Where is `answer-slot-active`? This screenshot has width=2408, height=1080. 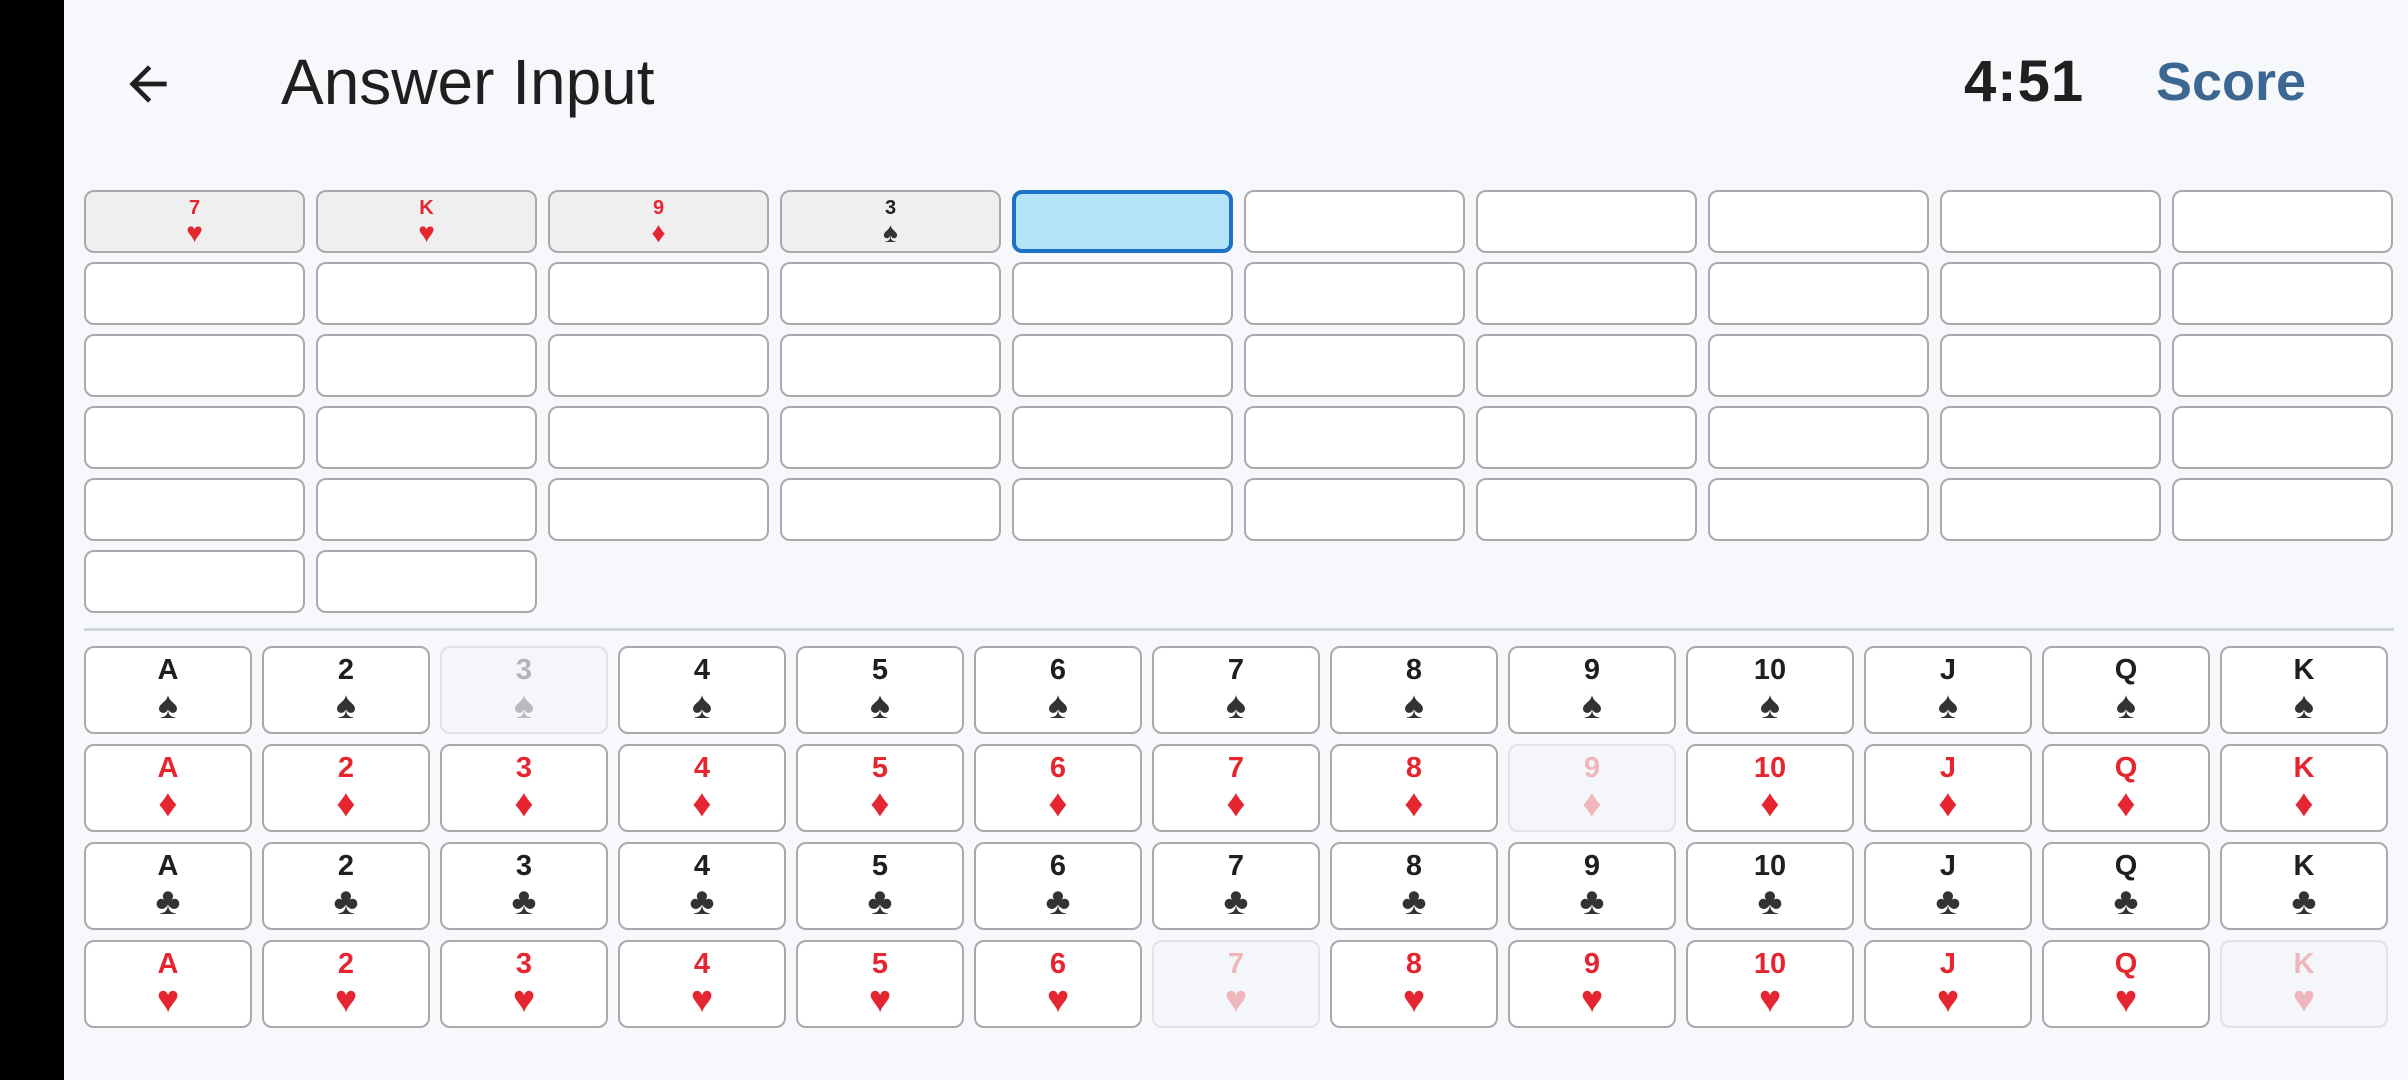
answer-slot-active is located at coordinates (1122, 221).